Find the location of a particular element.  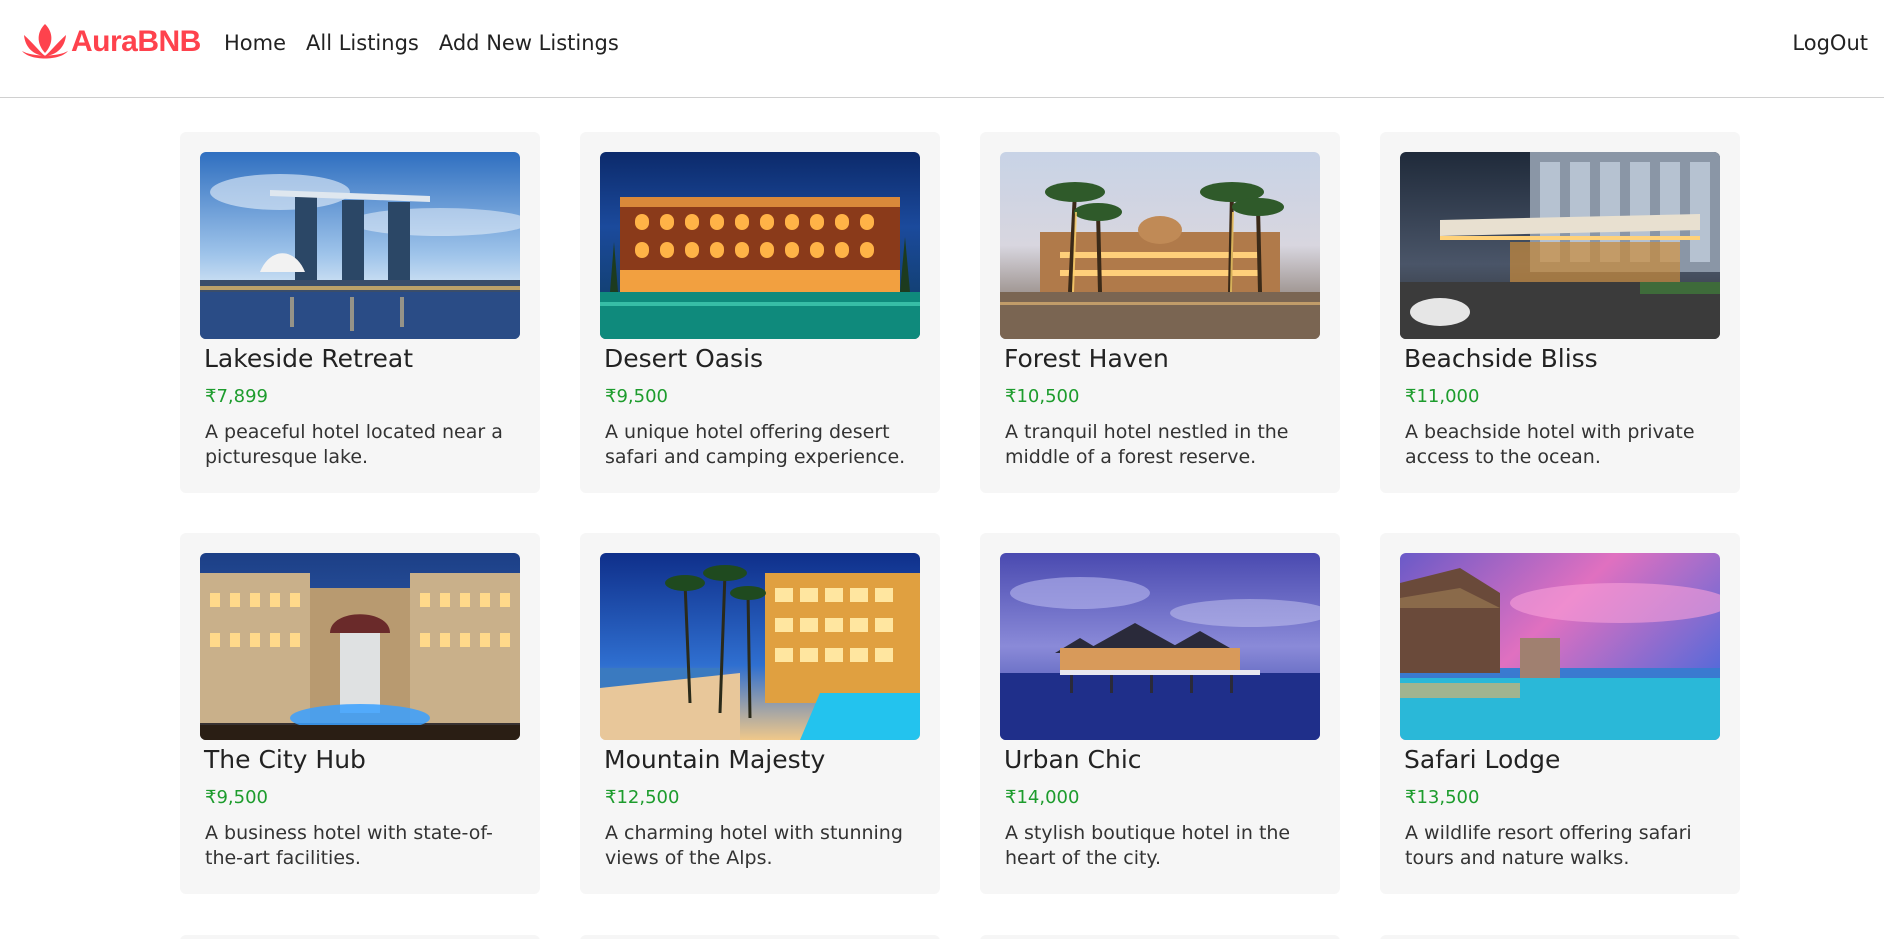

beach-resort-pool-photo is located at coordinates (760, 646).